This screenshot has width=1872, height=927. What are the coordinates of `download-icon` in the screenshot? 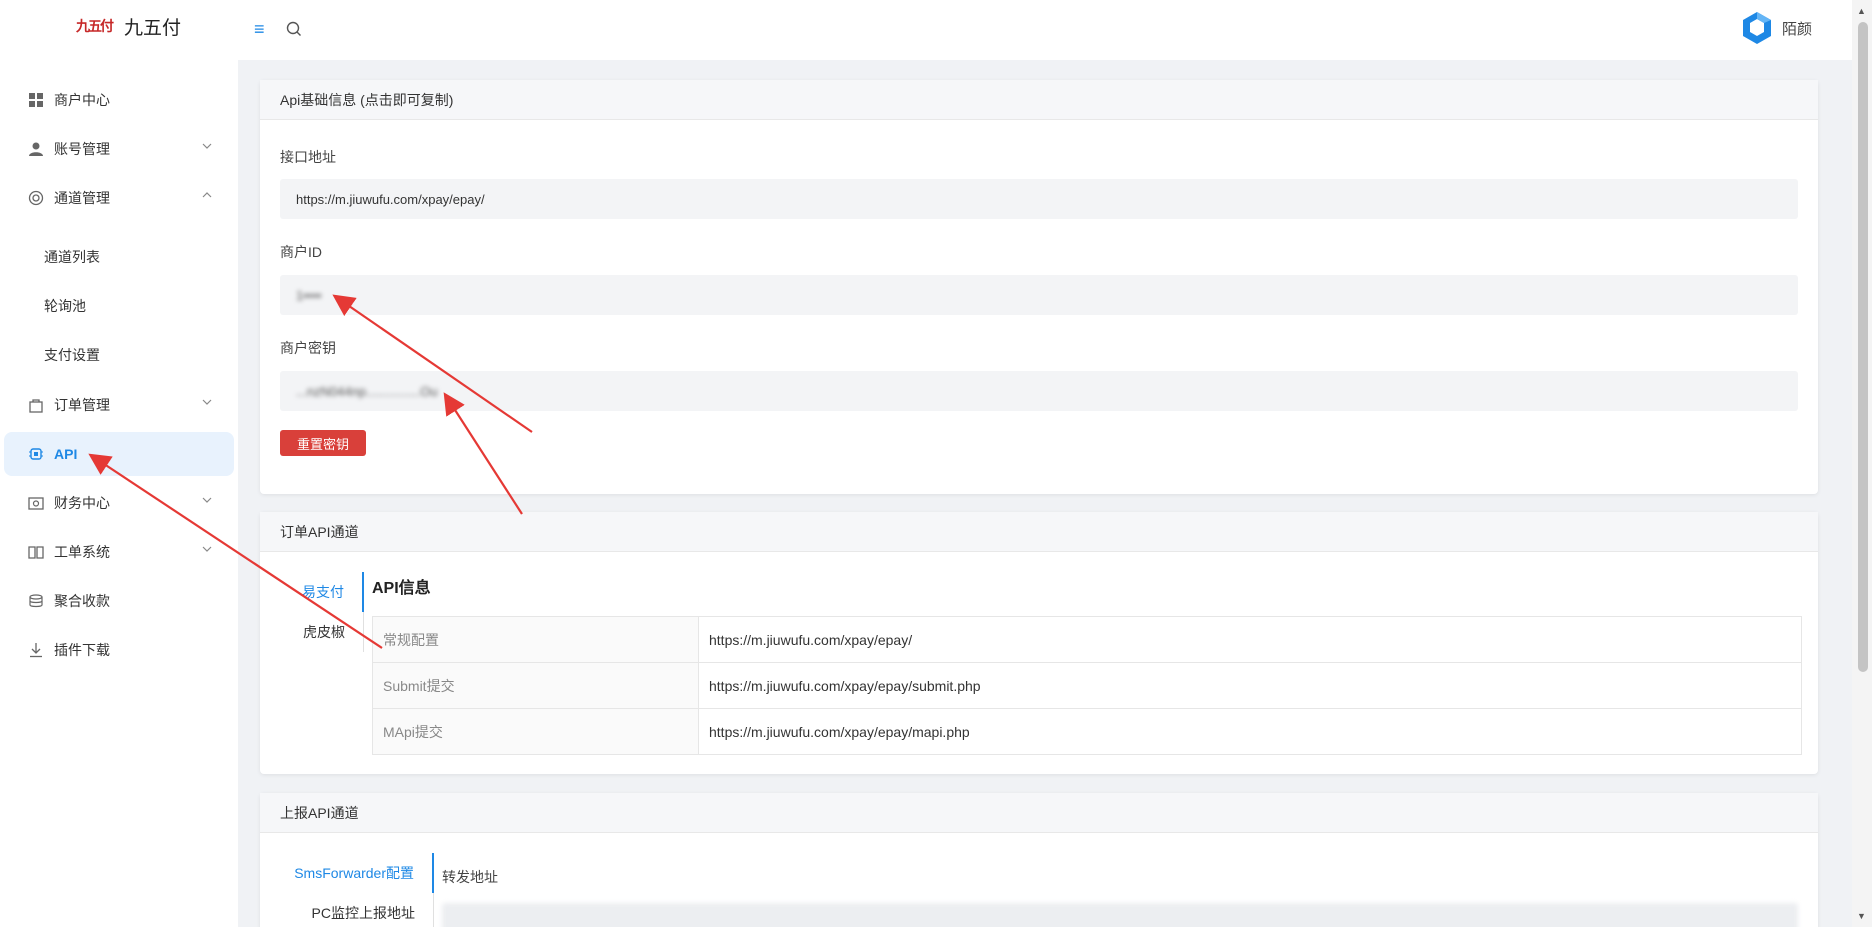 It's located at (36, 650).